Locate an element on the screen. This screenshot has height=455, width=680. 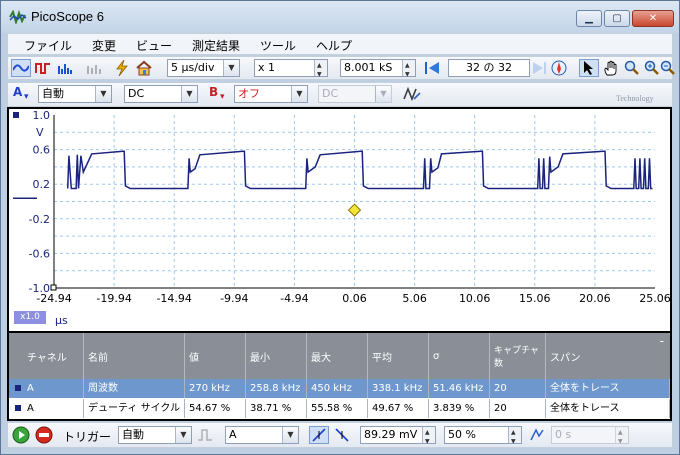
hand-icon is located at coordinates (610, 68).